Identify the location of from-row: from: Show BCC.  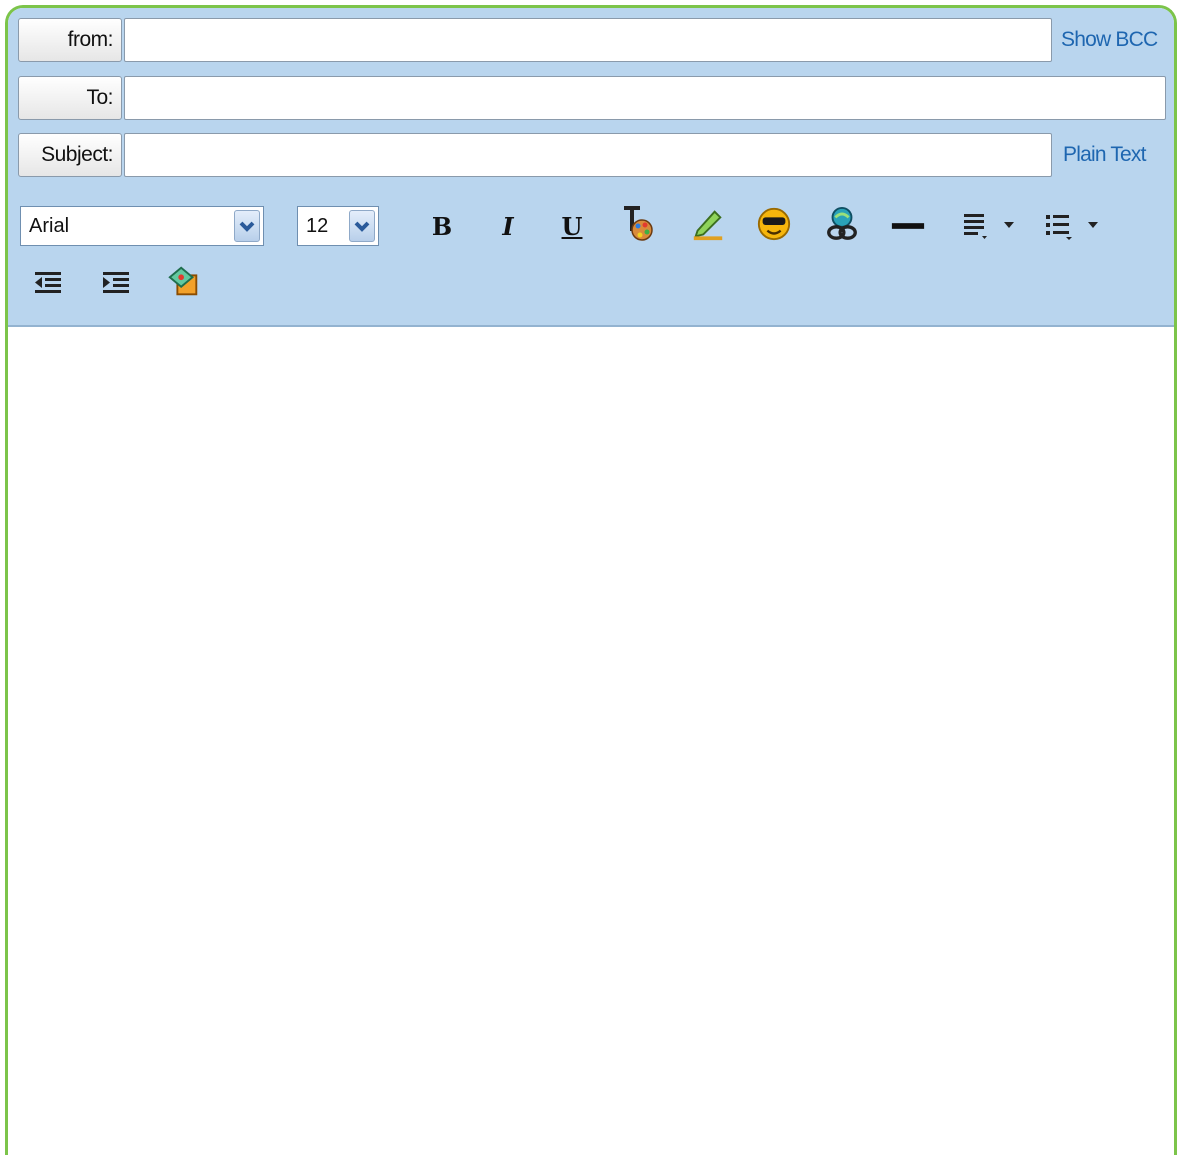
(593, 40).